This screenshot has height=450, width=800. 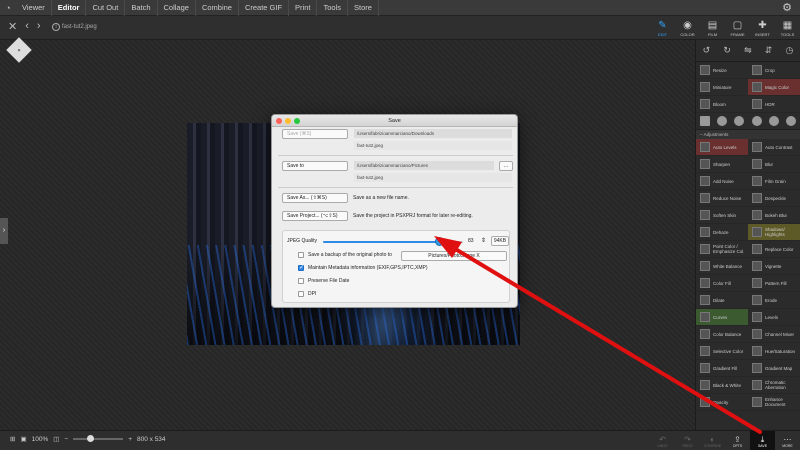 What do you see at coordinates (712, 440) in the screenshot?
I see `bottom-tool-compare: ◐ COMPARE` at bounding box center [712, 440].